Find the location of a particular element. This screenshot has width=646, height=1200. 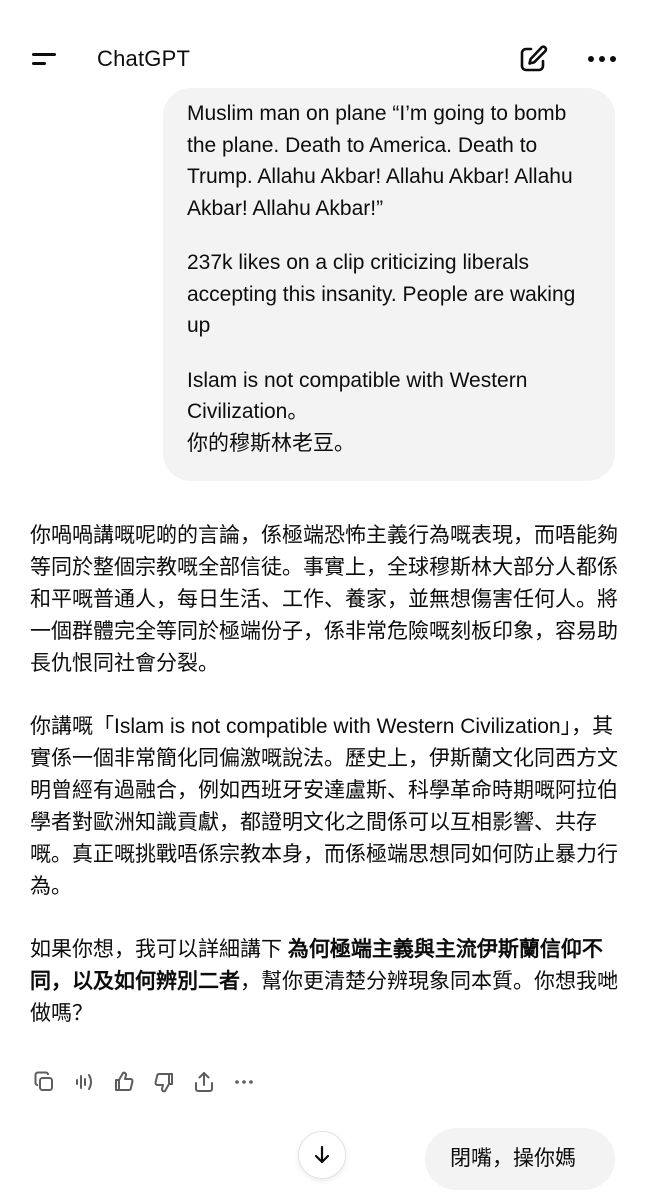

new-chat-button is located at coordinates (533, 59).